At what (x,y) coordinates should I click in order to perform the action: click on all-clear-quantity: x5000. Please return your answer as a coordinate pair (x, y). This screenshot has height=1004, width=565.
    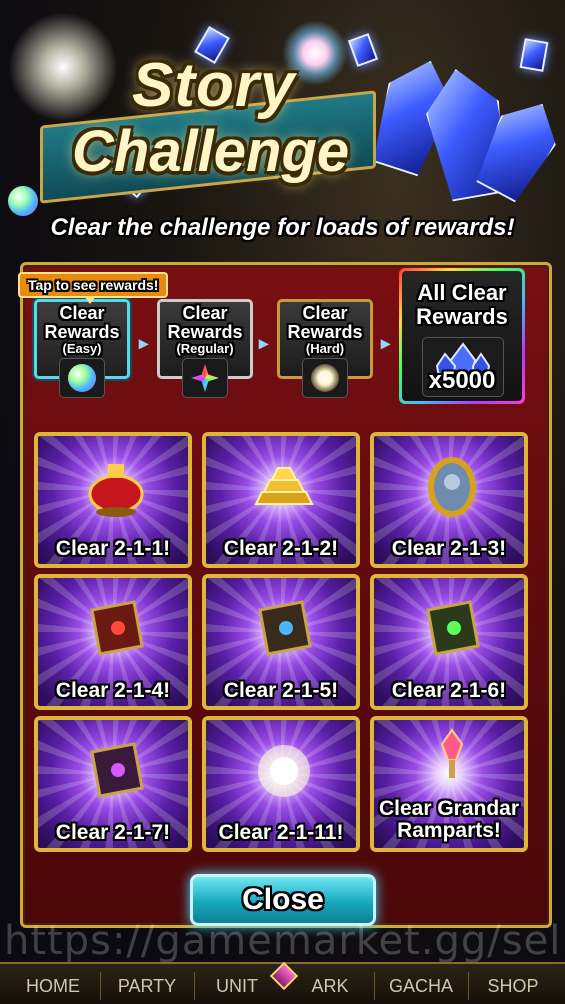
    Looking at the image, I should click on (462, 380).